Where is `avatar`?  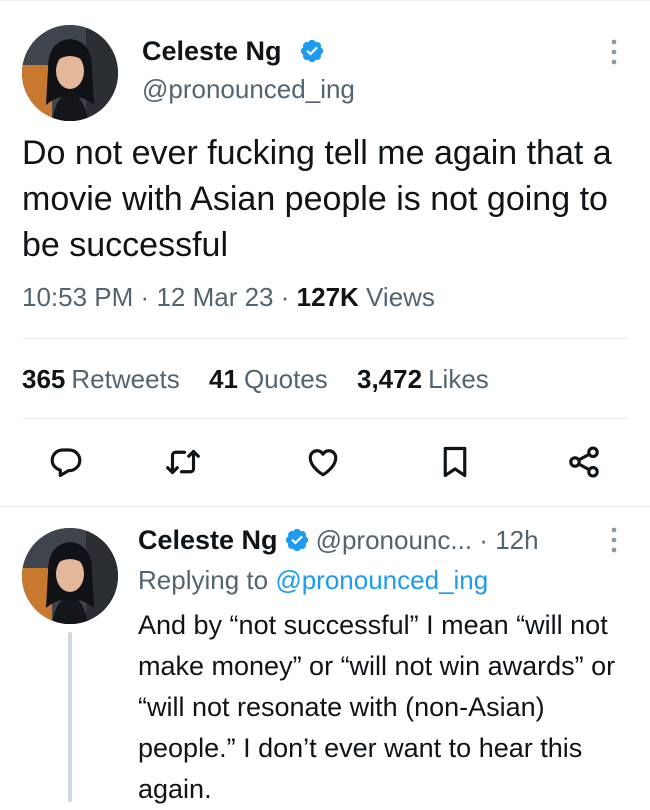 avatar is located at coordinates (70, 73).